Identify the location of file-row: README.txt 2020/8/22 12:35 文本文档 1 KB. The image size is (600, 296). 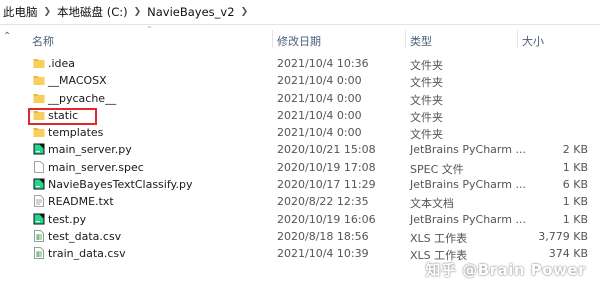
(300, 201).